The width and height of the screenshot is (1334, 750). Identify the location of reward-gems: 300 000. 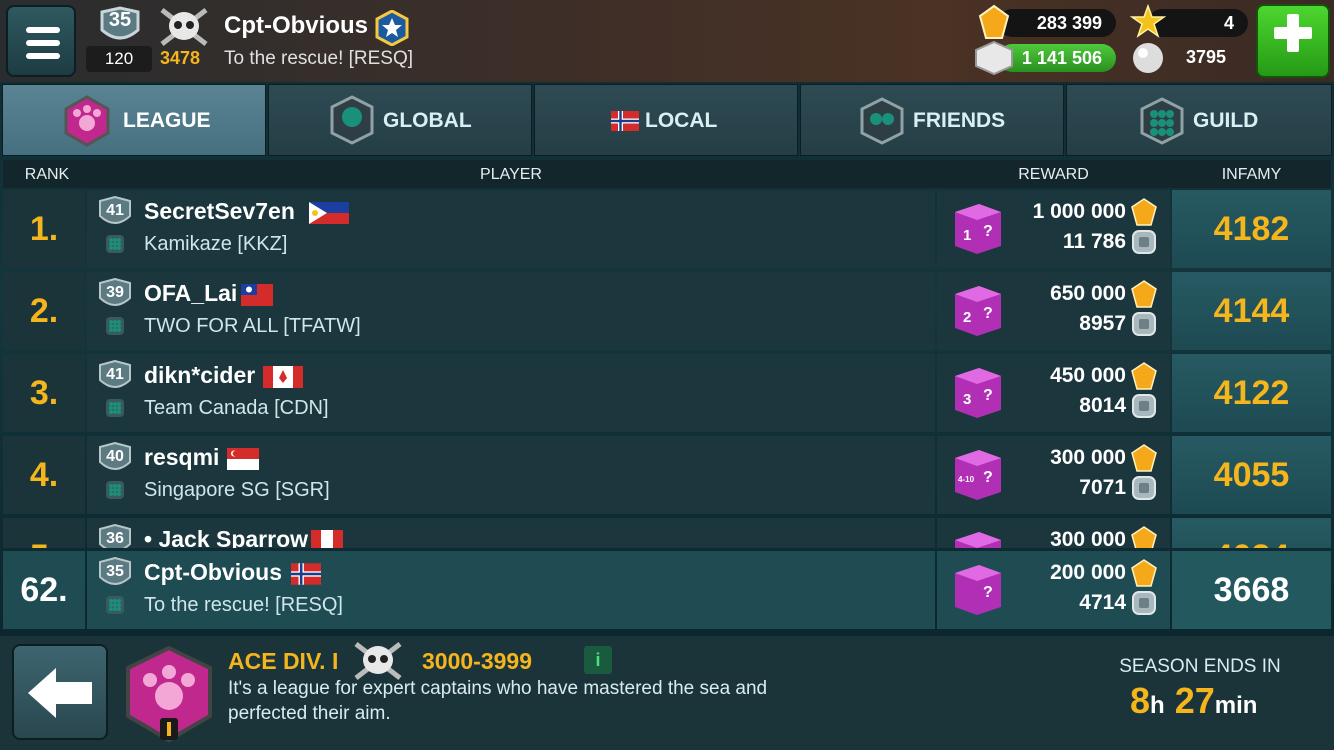
(1088, 538).